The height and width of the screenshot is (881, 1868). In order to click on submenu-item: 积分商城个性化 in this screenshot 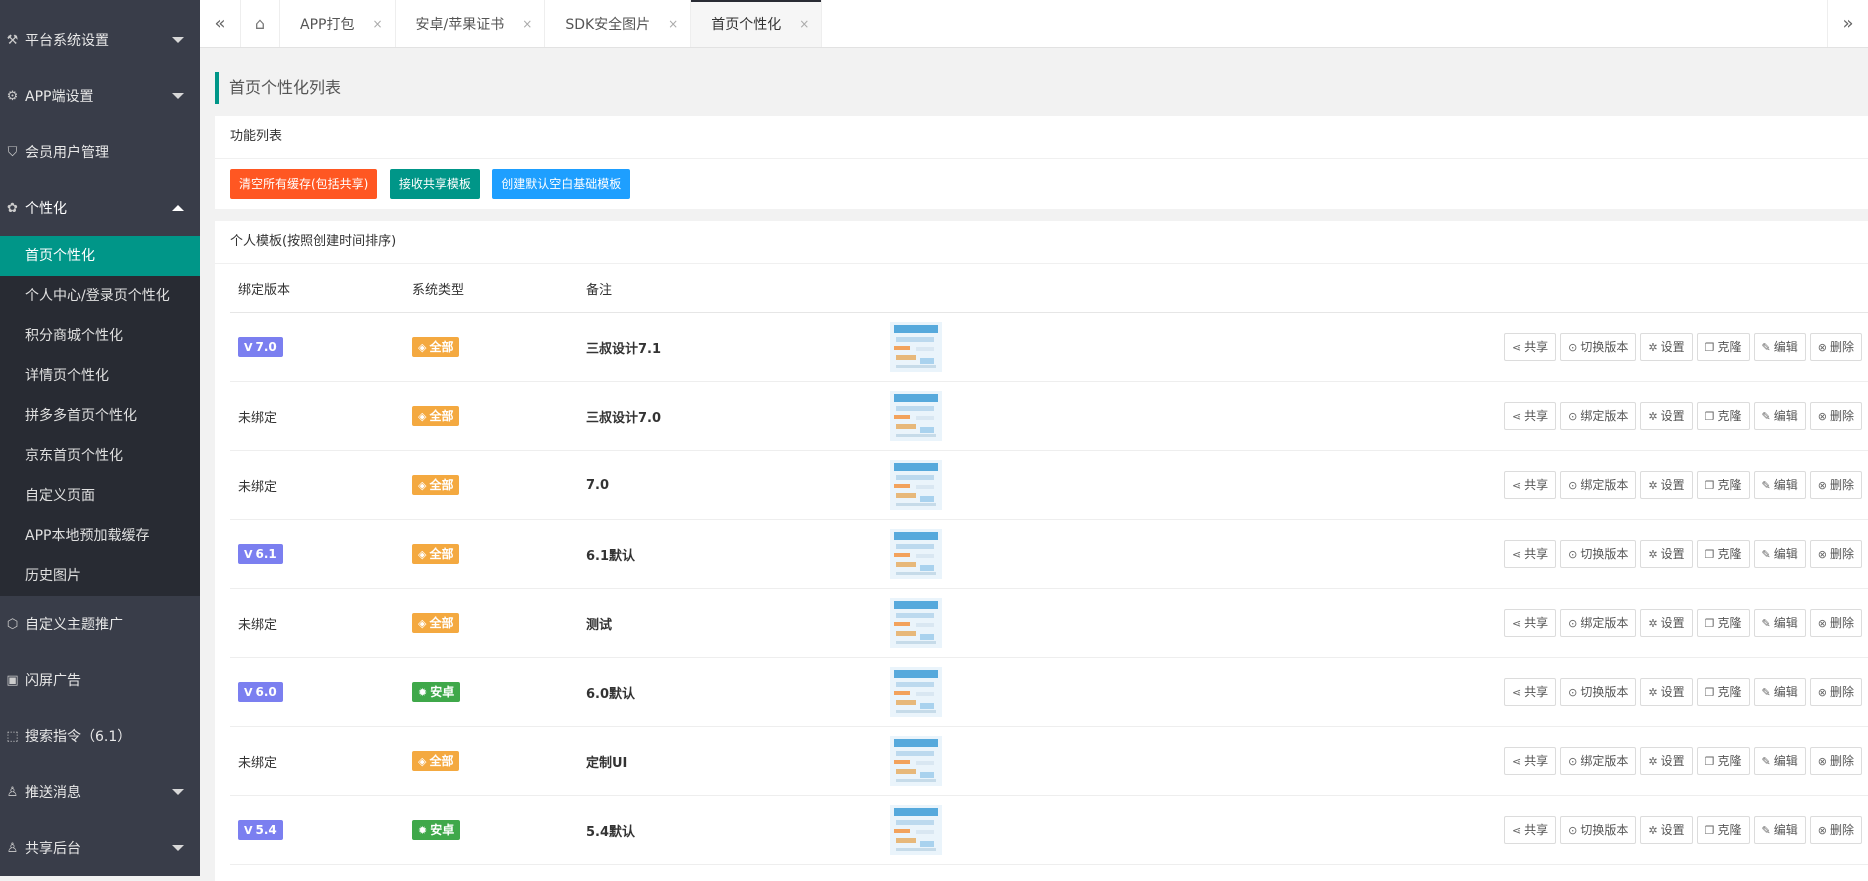, I will do `click(100, 336)`.